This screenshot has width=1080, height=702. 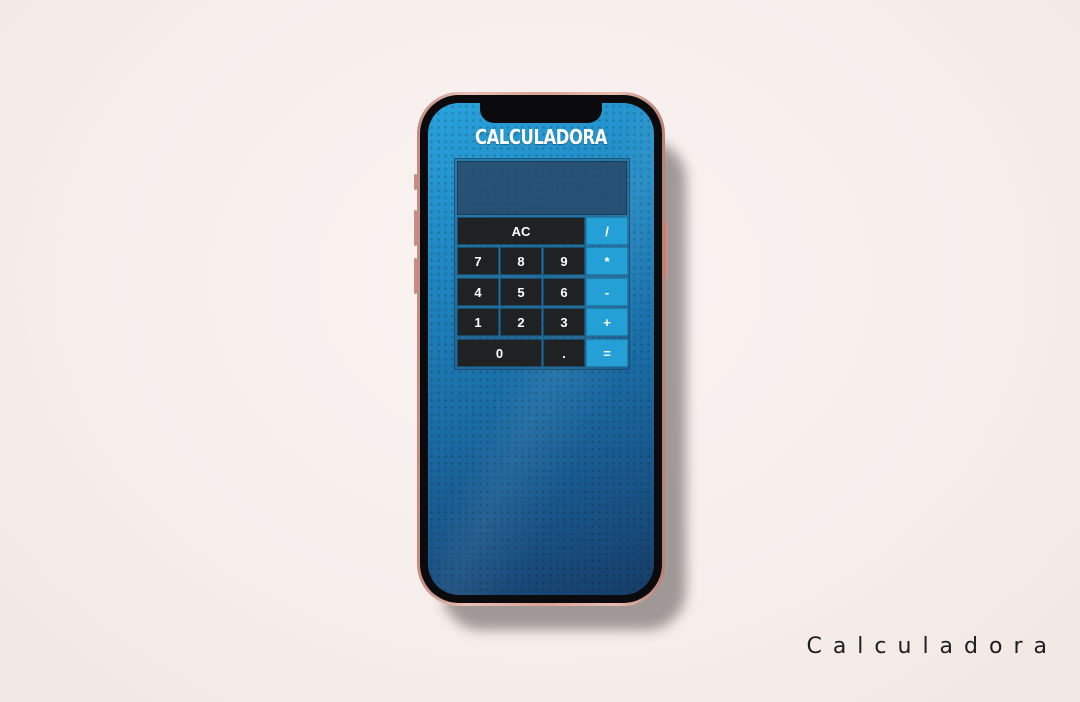 I want to click on divide-button: /, so click(x=607, y=231).